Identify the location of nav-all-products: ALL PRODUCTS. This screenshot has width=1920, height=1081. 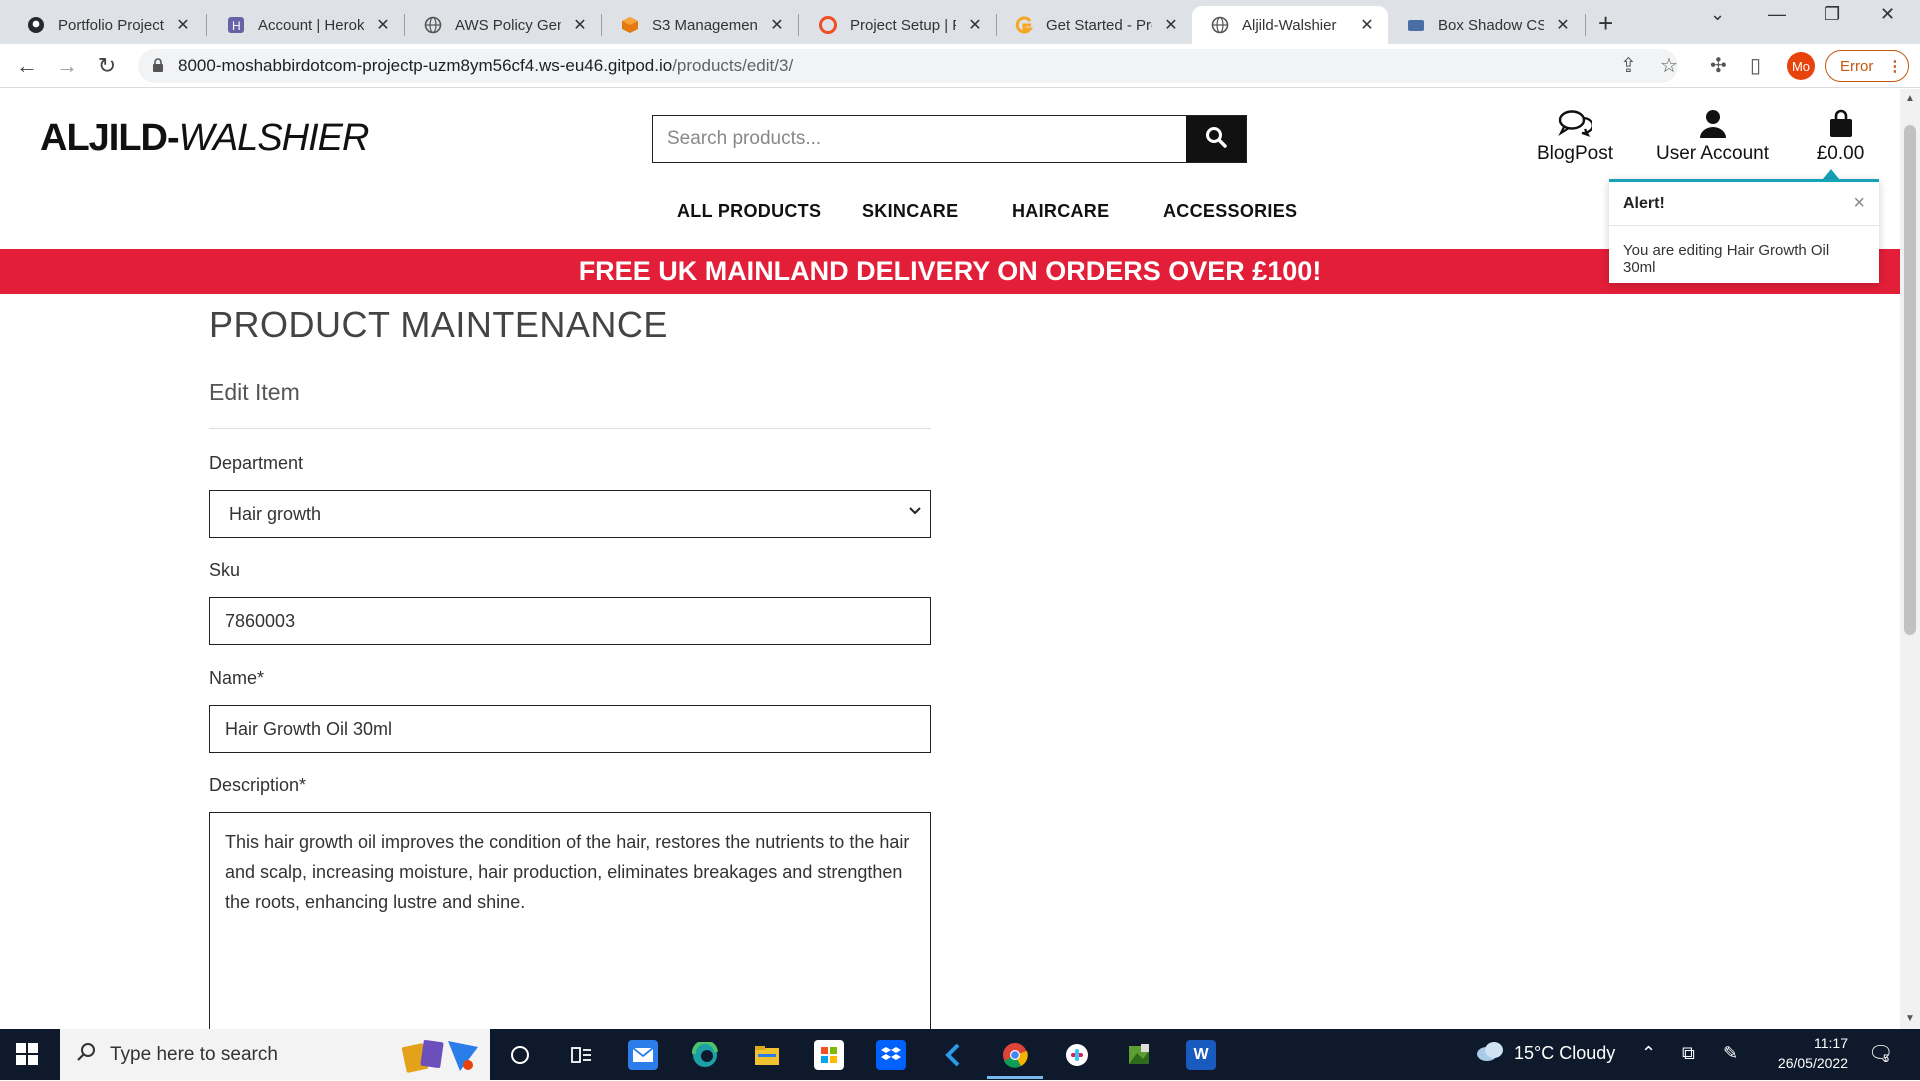
(749, 211).